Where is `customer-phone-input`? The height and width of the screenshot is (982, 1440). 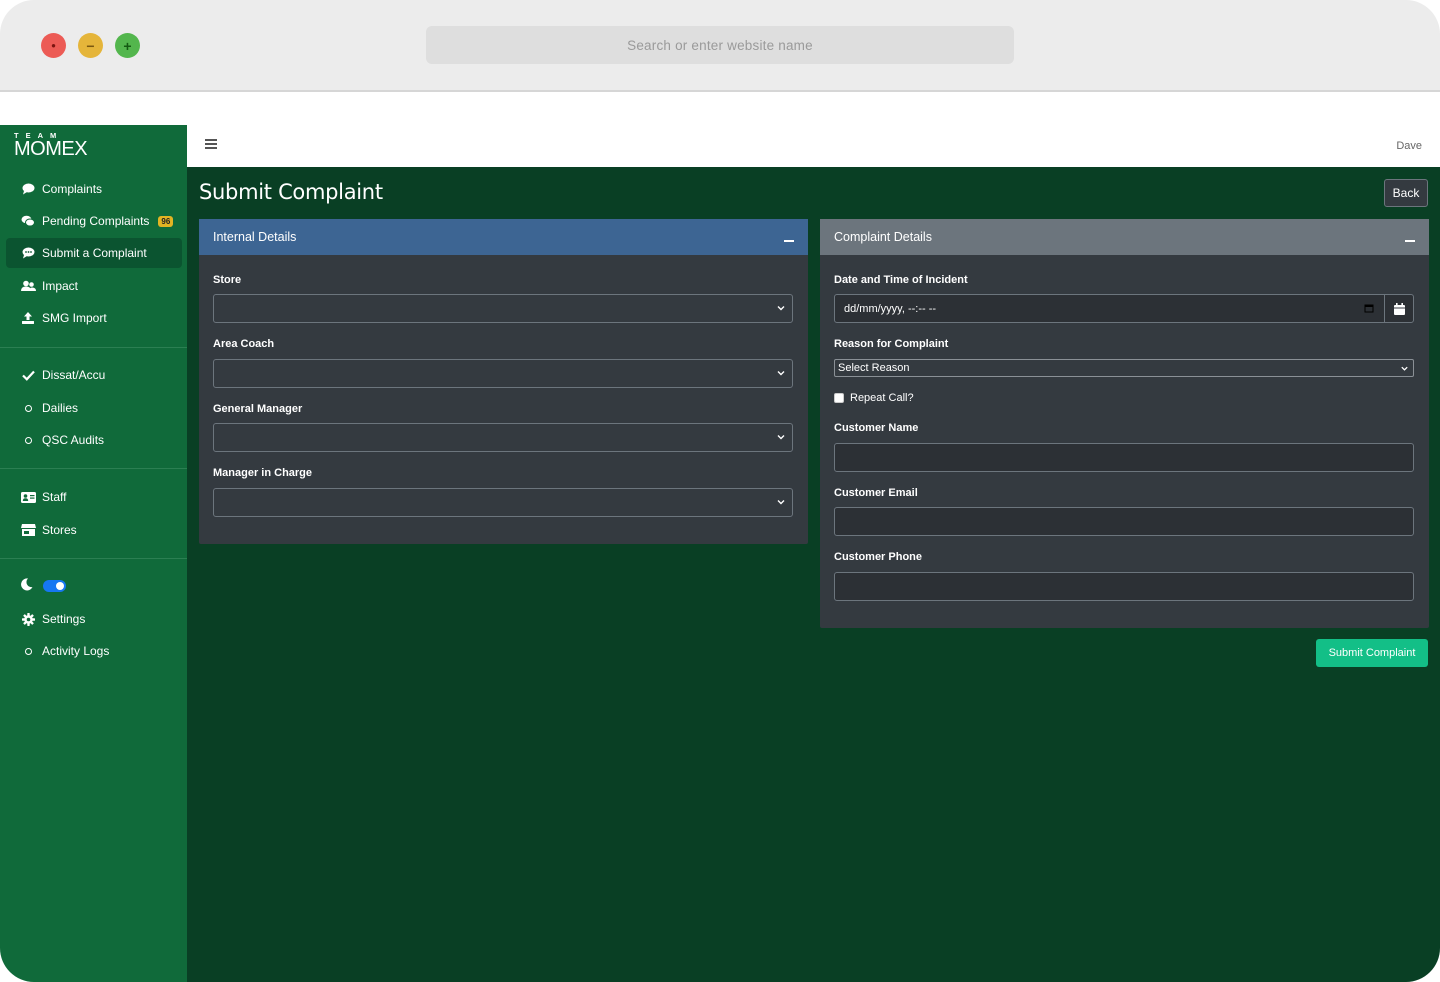 customer-phone-input is located at coordinates (1124, 586).